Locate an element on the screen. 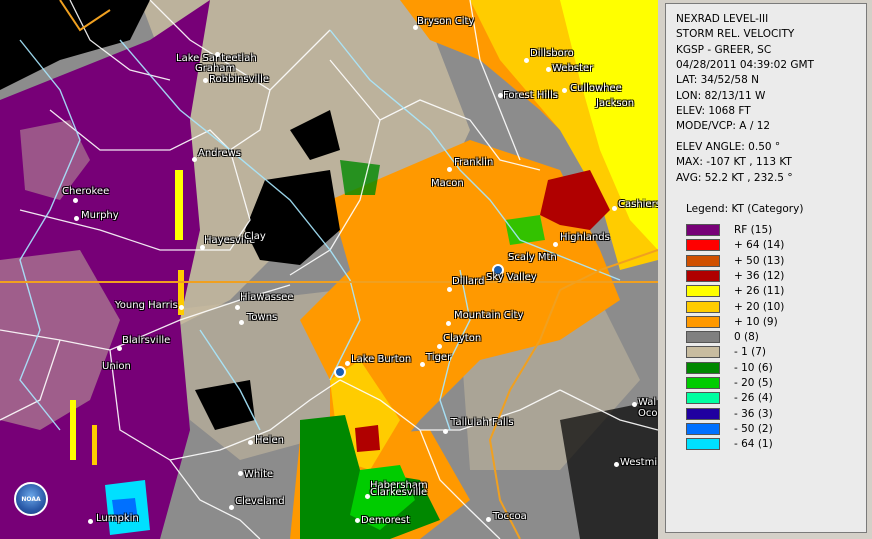 The image size is (872, 539). city-label: Cherokee is located at coordinates (86, 191).